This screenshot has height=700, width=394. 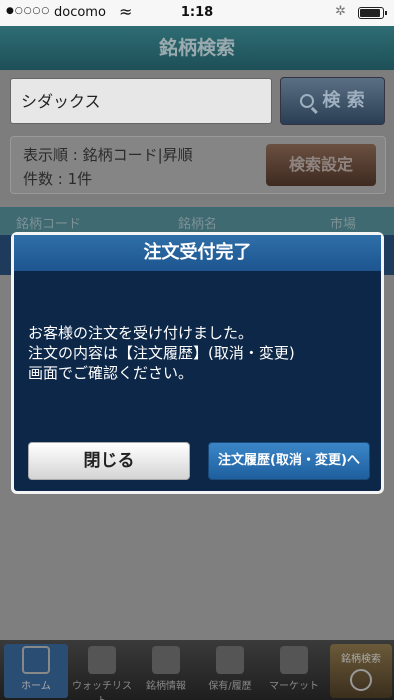 I want to click on column-header-name: 銘柄名, so click(x=198, y=224).